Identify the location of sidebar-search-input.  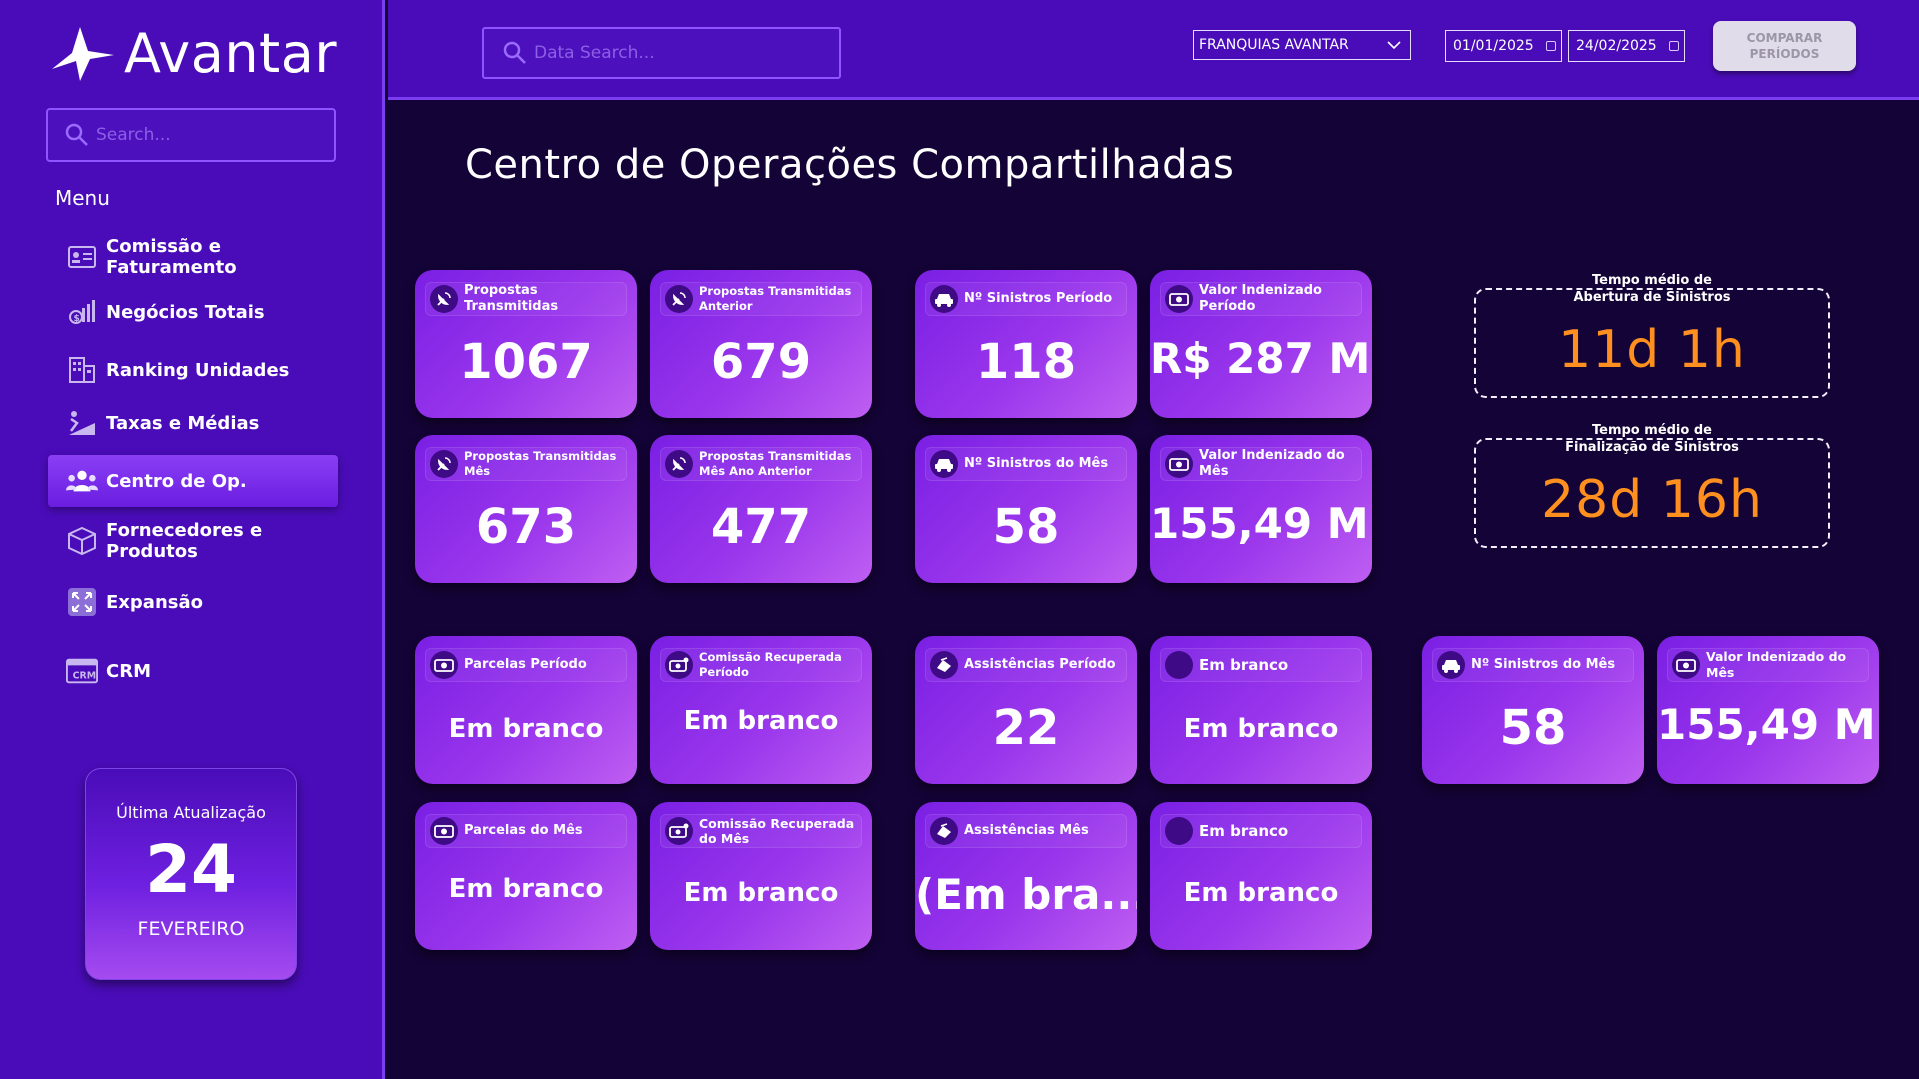
(215, 135).